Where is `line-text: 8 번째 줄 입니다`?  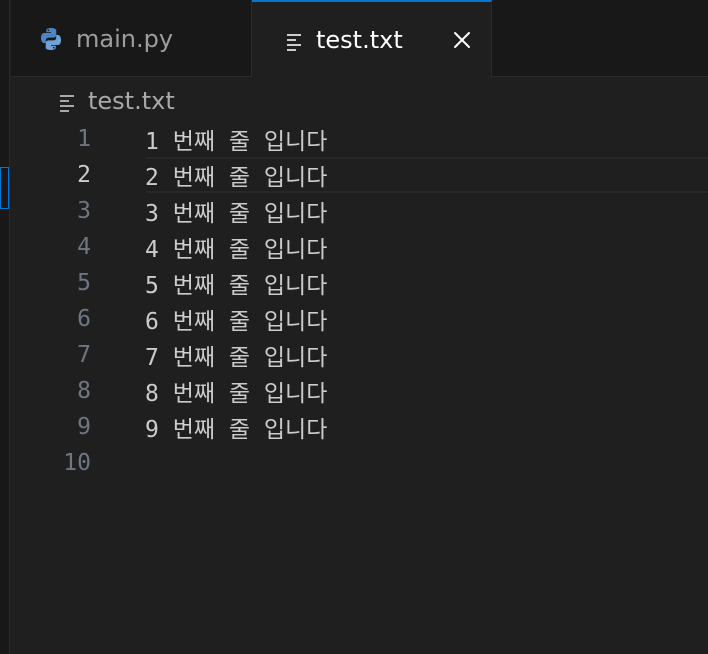 line-text: 8 번째 줄 입니다 is located at coordinates (236, 391).